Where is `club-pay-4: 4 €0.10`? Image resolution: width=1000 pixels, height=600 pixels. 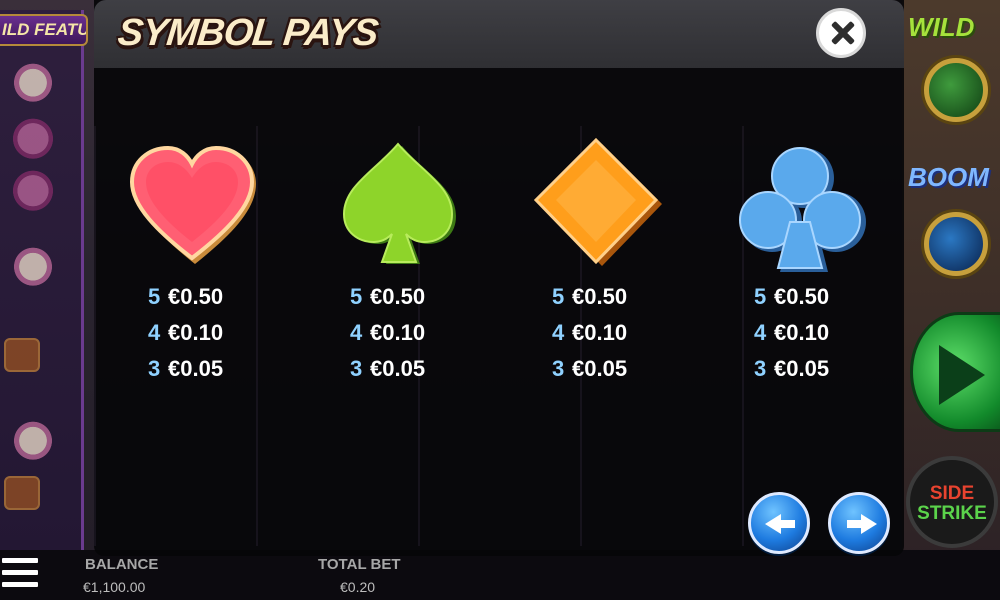
club-pay-4: 4 €0.10 is located at coordinates (792, 332).